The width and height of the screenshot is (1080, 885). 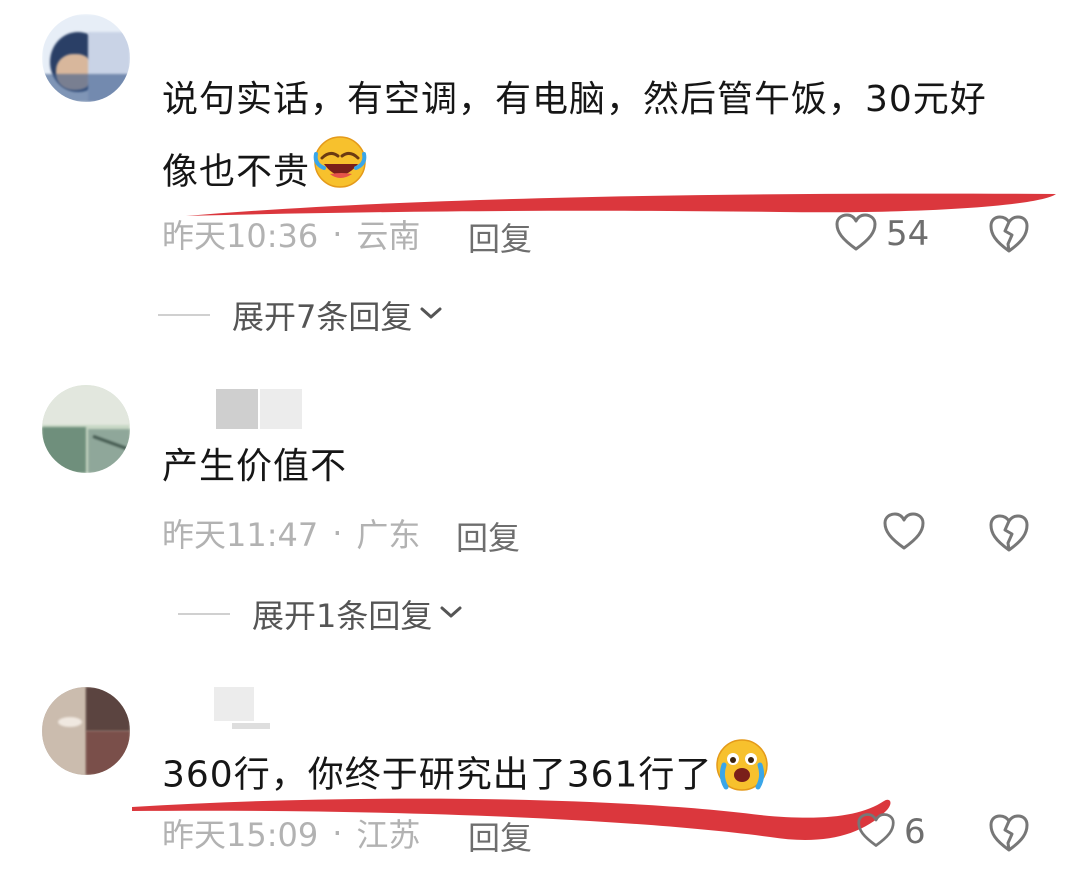 What do you see at coordinates (574, 173) in the screenshot?
I see `comment-text-line: 像也不贵` at bounding box center [574, 173].